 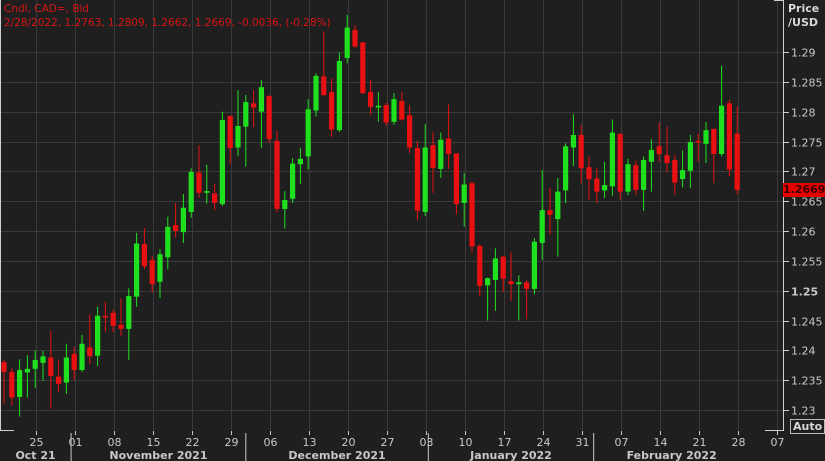 What do you see at coordinates (310, 442) in the screenshot?
I see `x-tick-label: 13` at bounding box center [310, 442].